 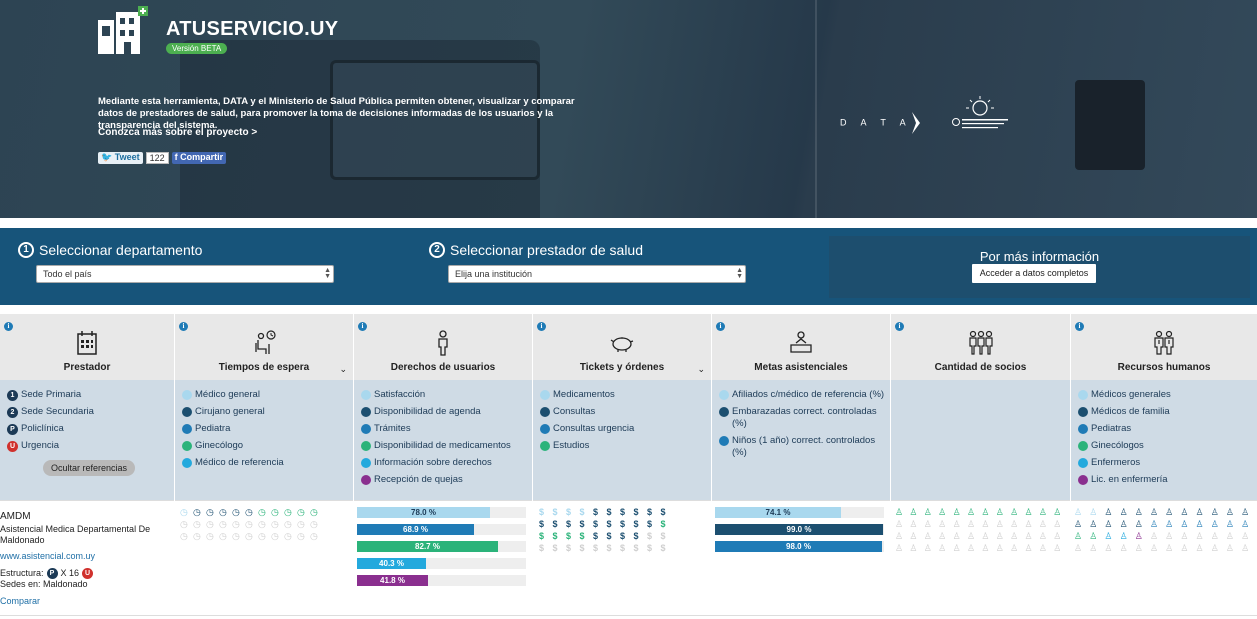 What do you see at coordinates (88, 573) in the screenshot?
I see `urgencia-icon: U` at bounding box center [88, 573].